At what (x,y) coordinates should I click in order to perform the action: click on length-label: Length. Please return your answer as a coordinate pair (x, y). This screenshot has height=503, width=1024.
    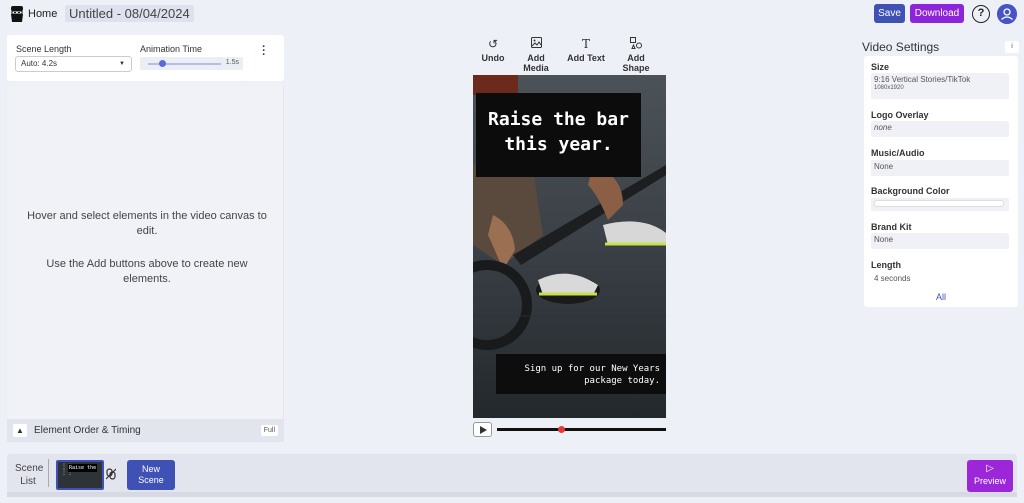
    Looking at the image, I should click on (886, 265).